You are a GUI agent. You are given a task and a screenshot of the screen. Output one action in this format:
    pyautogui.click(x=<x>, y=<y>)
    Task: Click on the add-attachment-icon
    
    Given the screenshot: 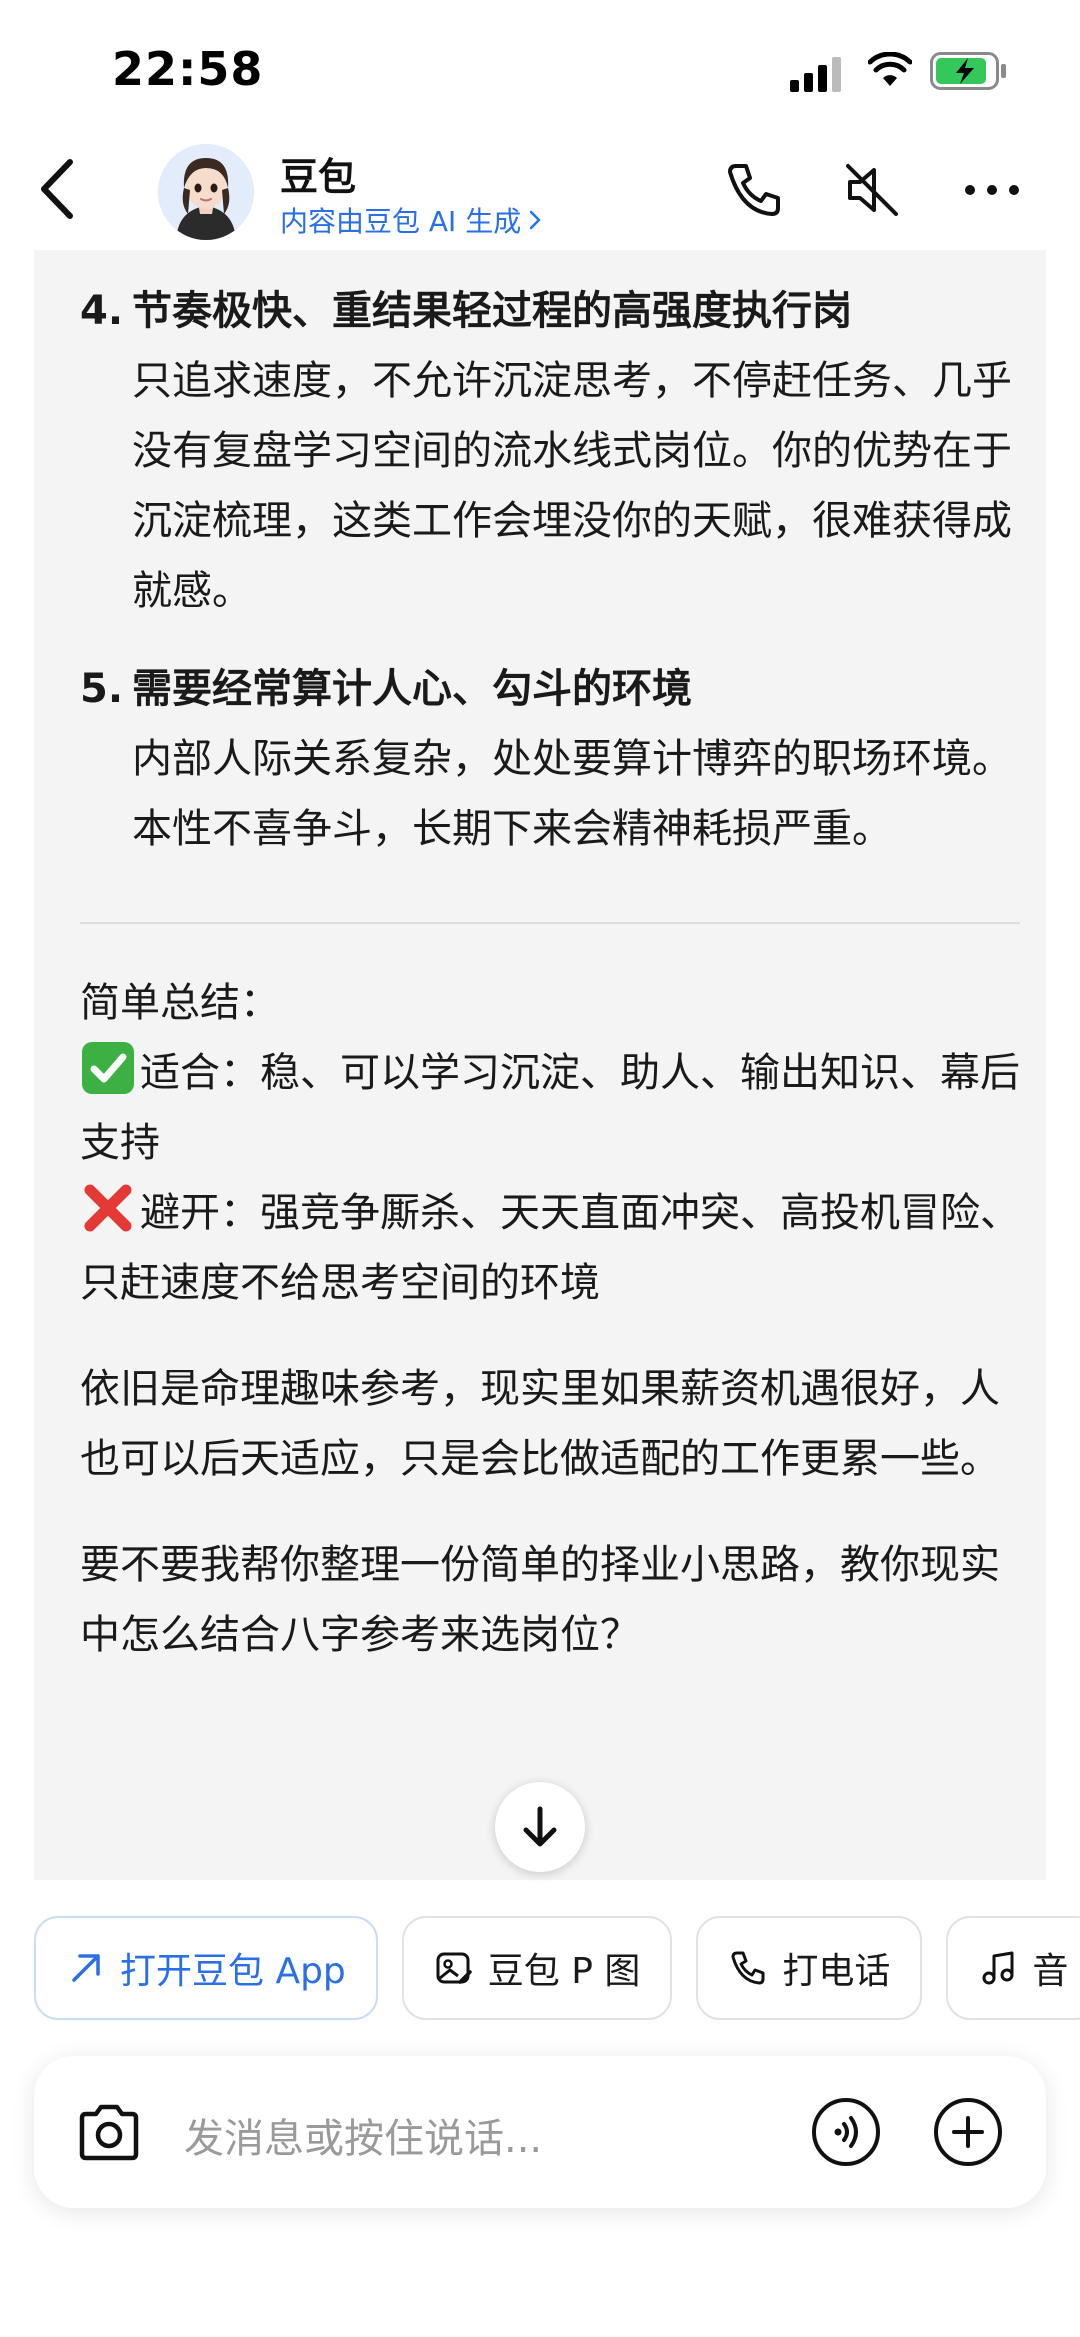 What is the action you would take?
    pyautogui.click(x=968, y=2132)
    